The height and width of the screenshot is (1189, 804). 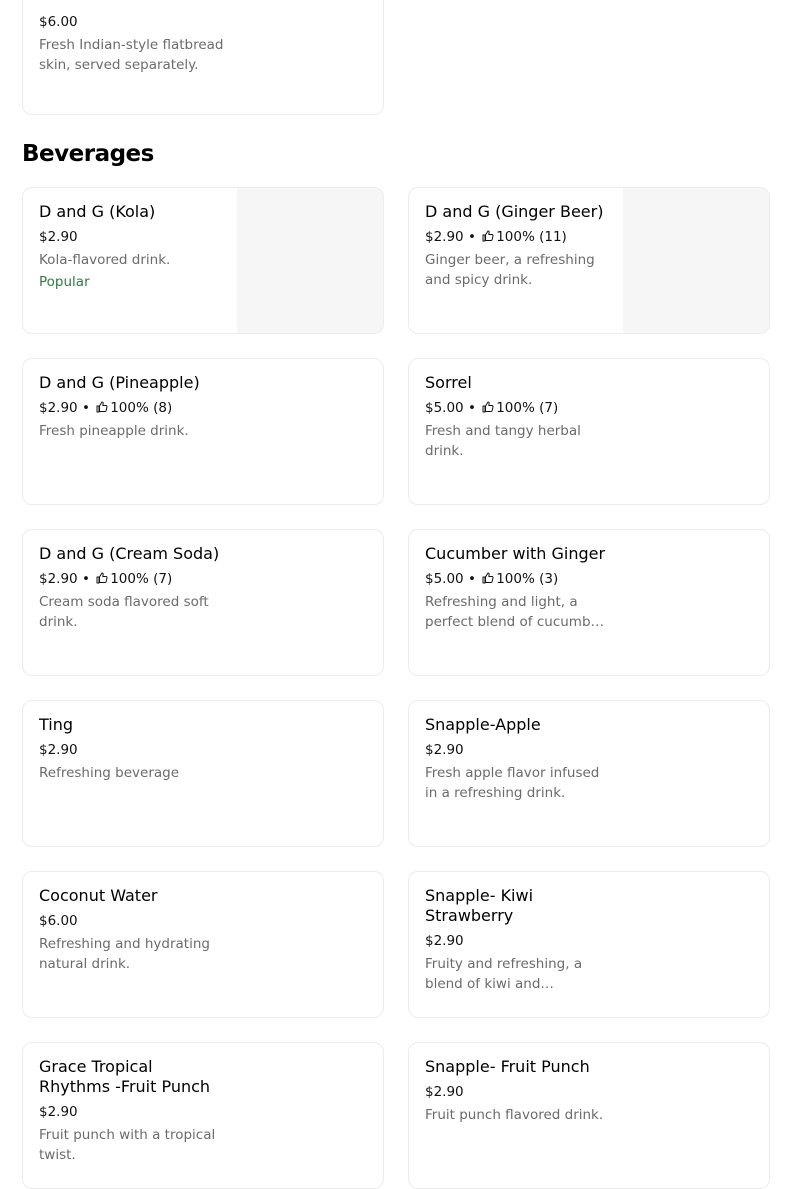 What do you see at coordinates (88, 154) in the screenshot?
I see `section-title: Beverages` at bounding box center [88, 154].